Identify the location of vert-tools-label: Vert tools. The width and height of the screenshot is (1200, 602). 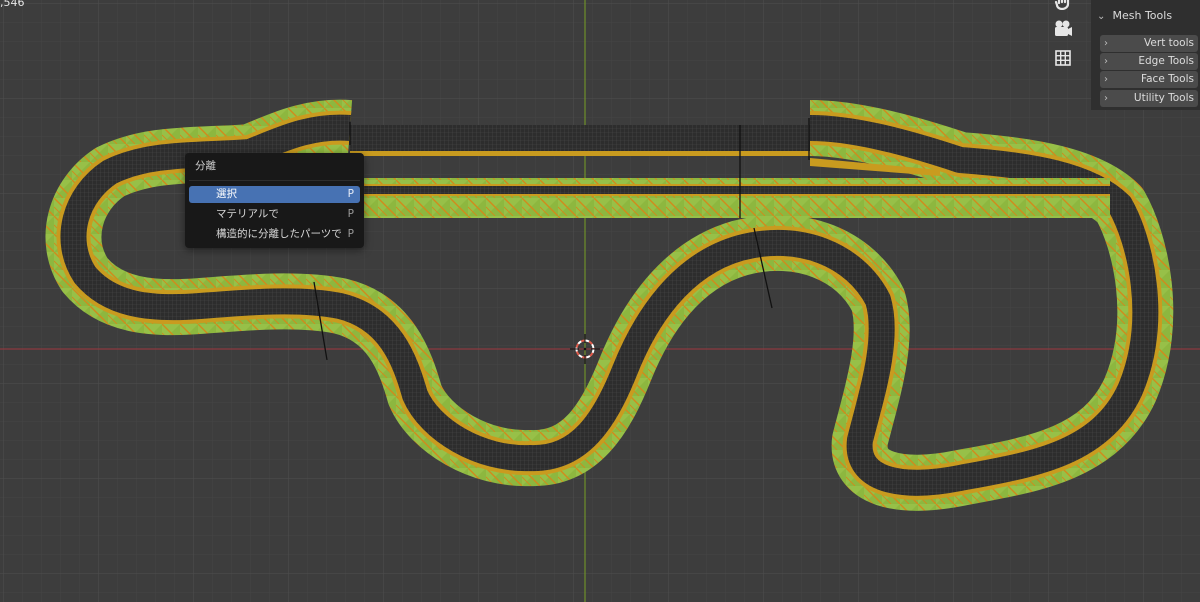
(1169, 43).